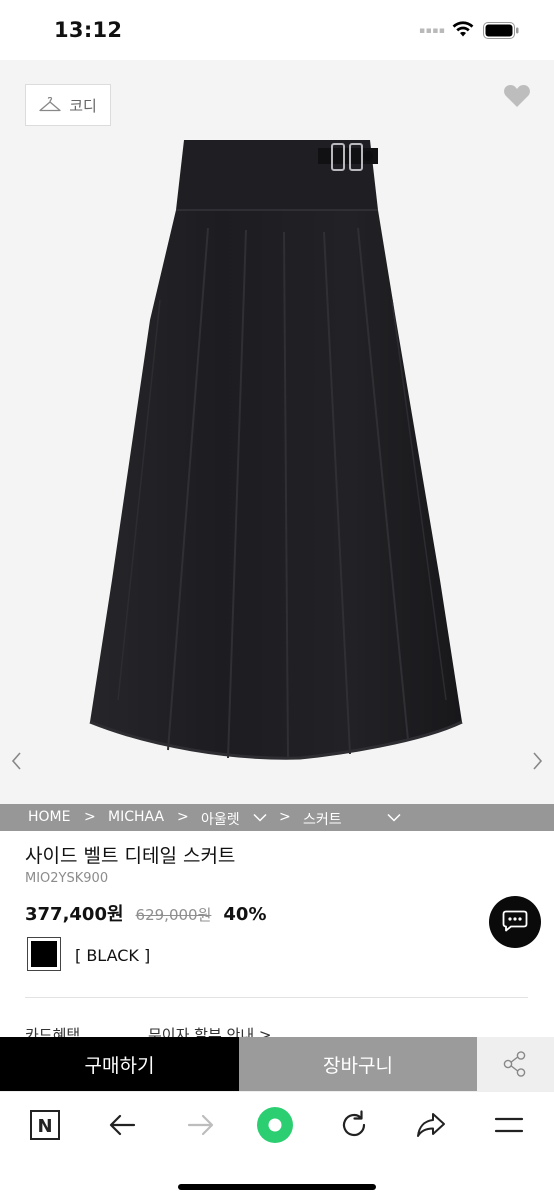 Image resolution: width=554 pixels, height=1200 pixels. Describe the element at coordinates (277, 1187) in the screenshot. I see `home-indicator` at that location.